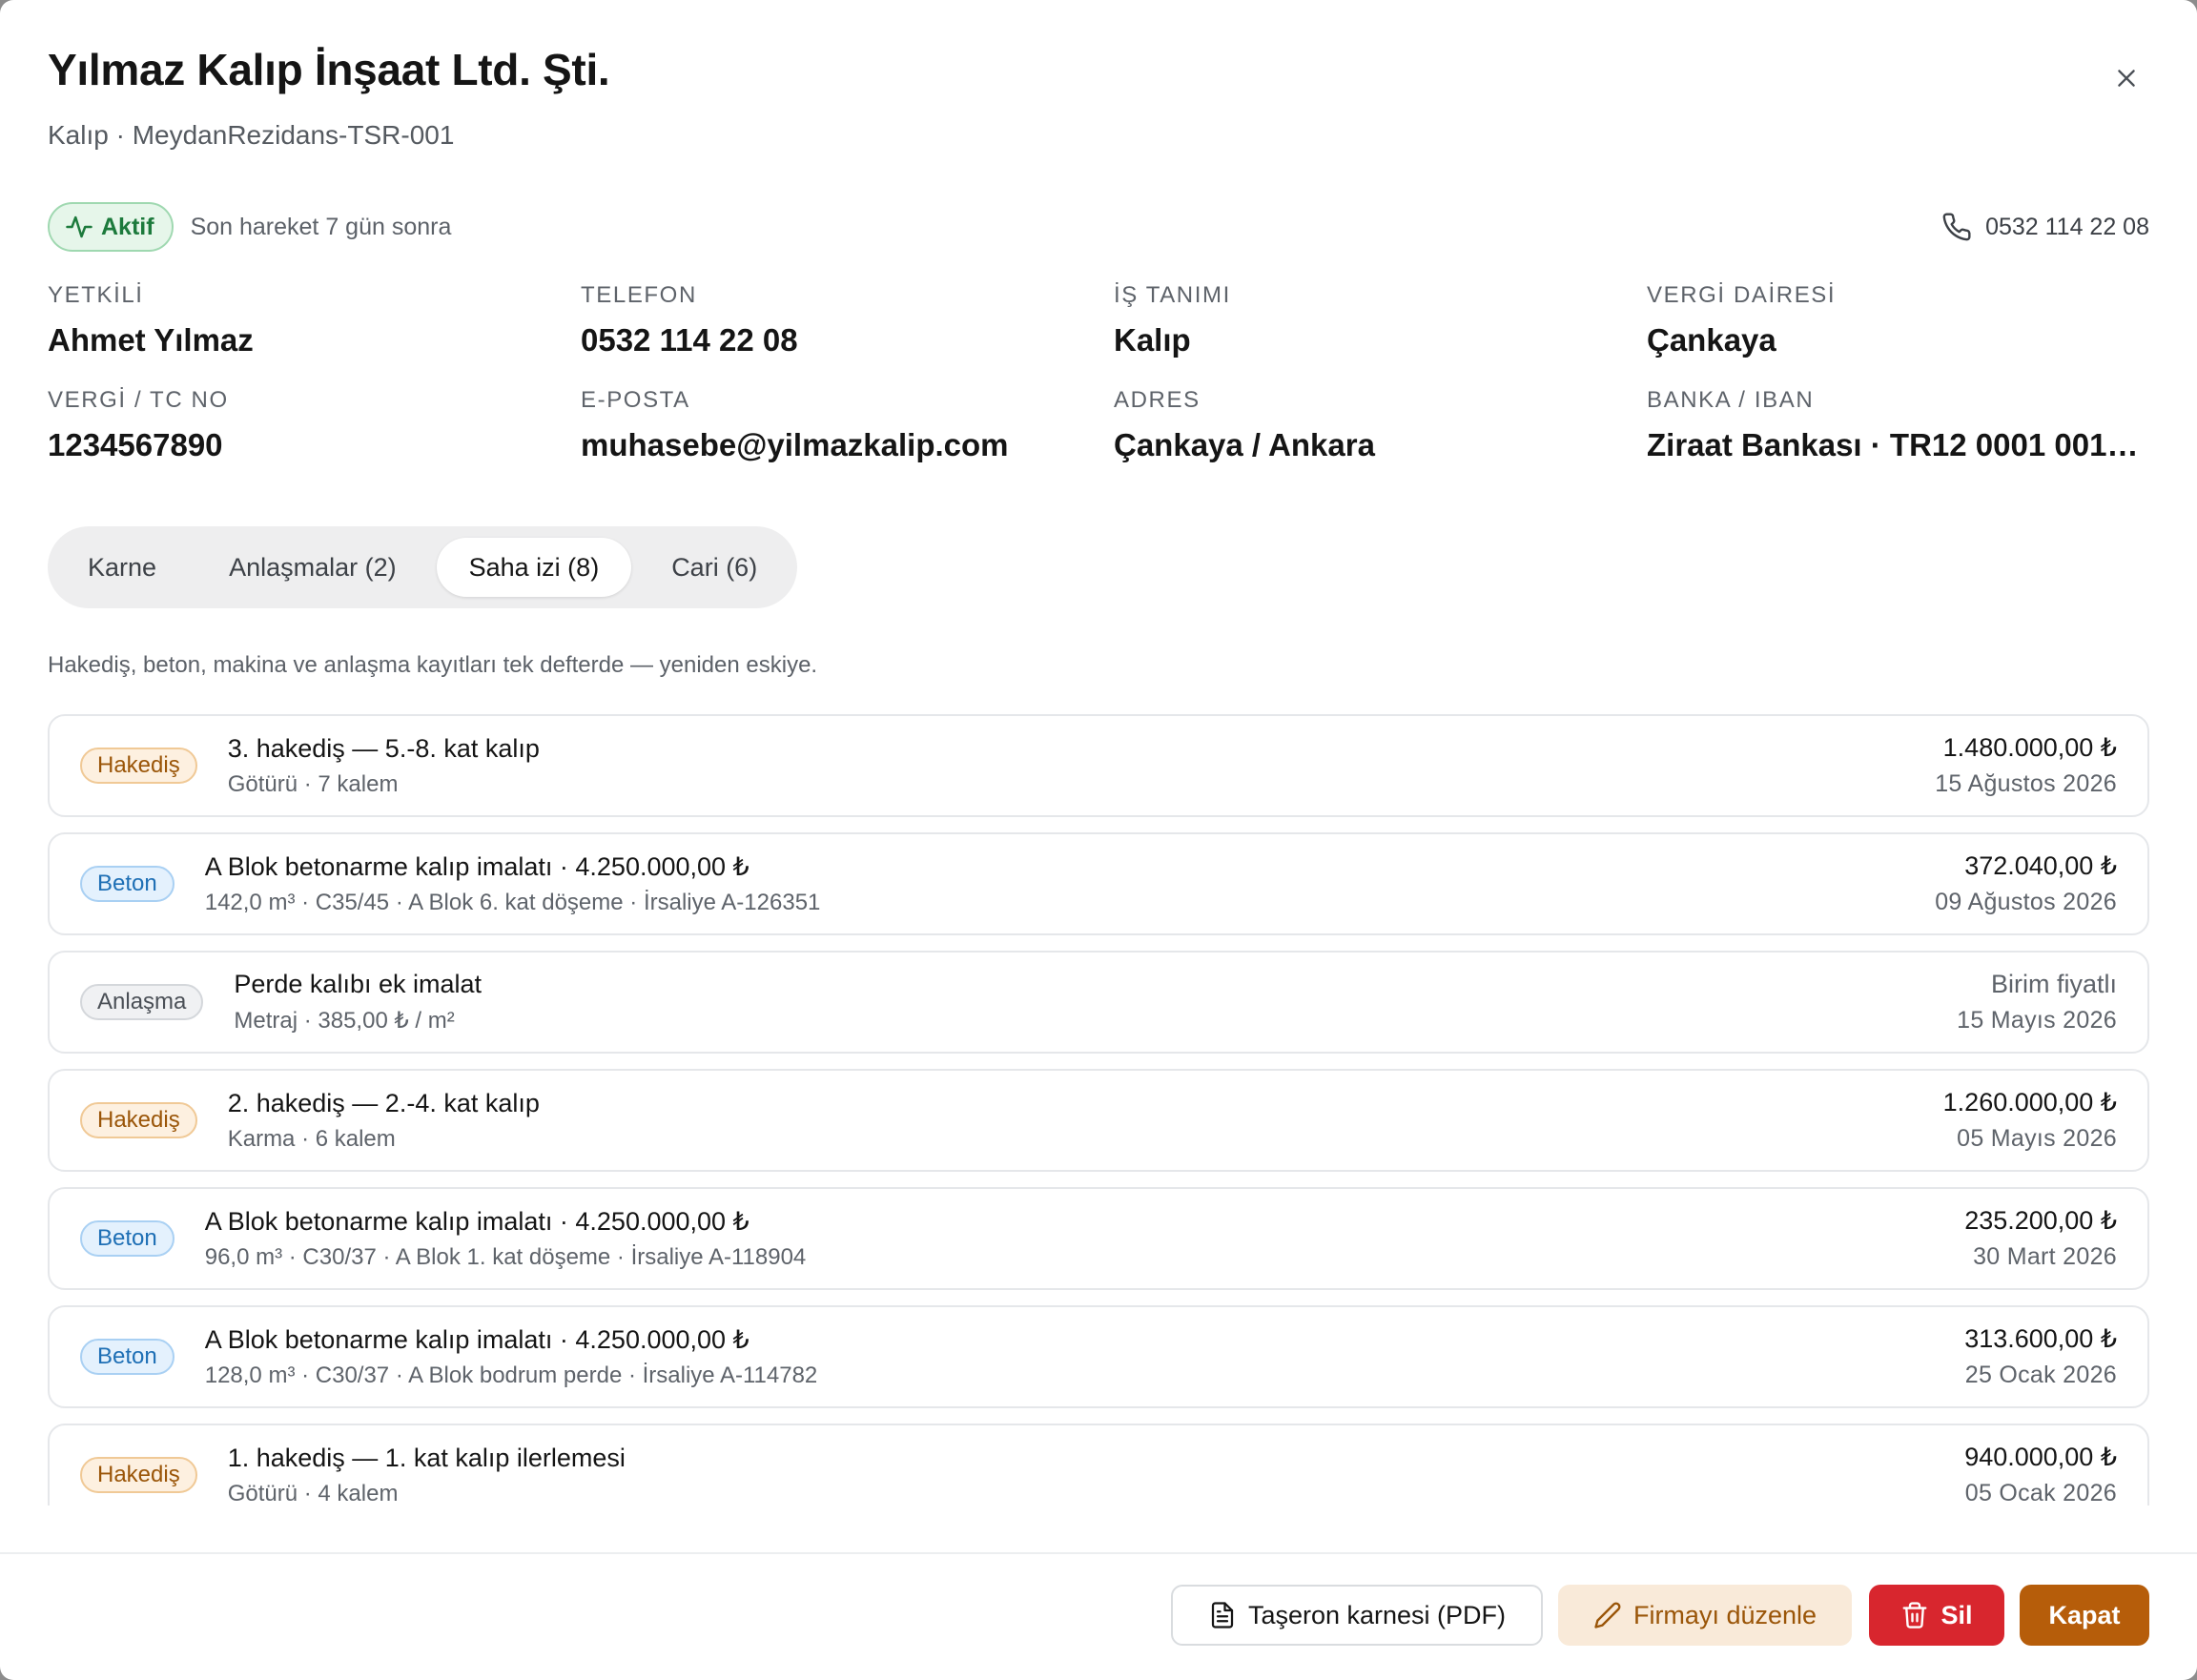  Describe the element at coordinates (2026, 783) in the screenshot. I see `entry-date: 15 Ağustos 2026` at that location.